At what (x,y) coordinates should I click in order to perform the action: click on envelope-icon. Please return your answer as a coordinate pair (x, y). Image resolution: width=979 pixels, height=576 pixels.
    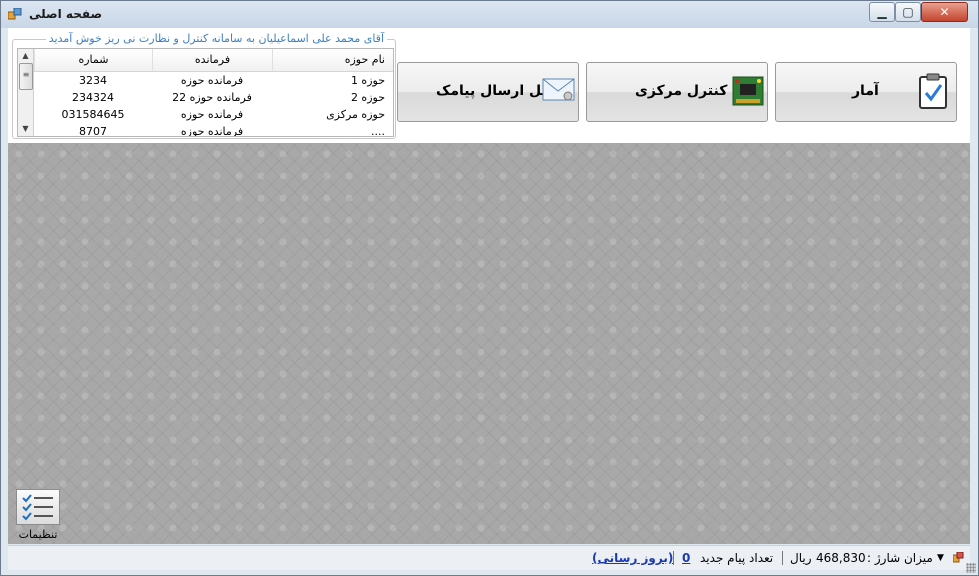
    Looking at the image, I should click on (559, 91).